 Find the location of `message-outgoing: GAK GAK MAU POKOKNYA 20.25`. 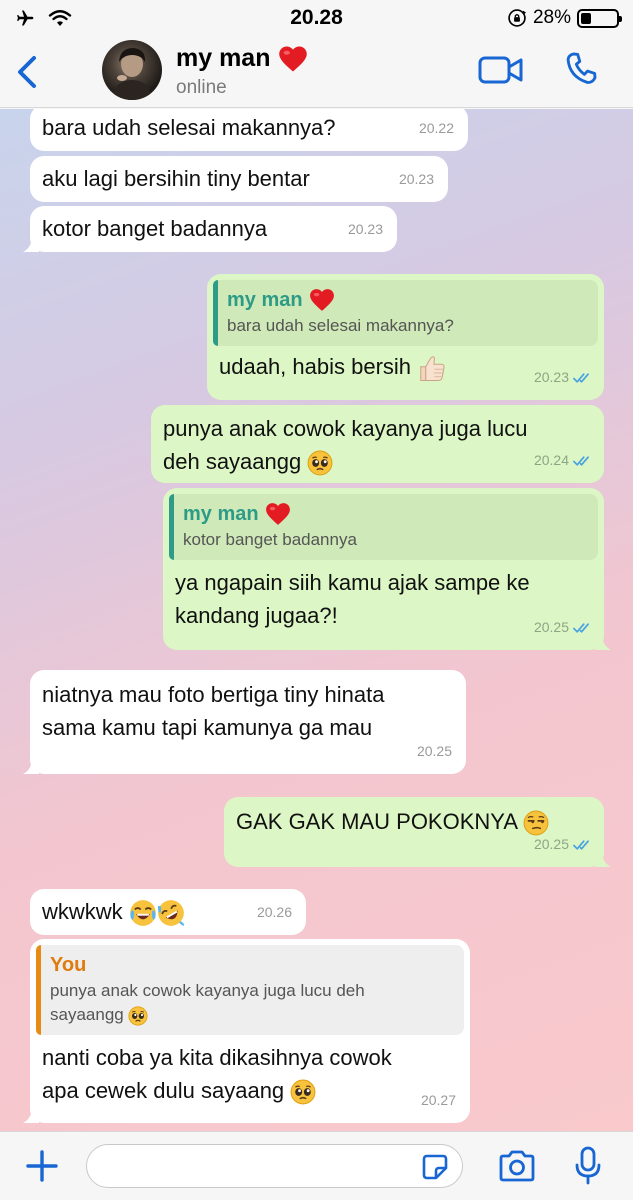

message-outgoing: GAK GAK MAU POKOKNYA 20.25 is located at coordinates (417, 832).